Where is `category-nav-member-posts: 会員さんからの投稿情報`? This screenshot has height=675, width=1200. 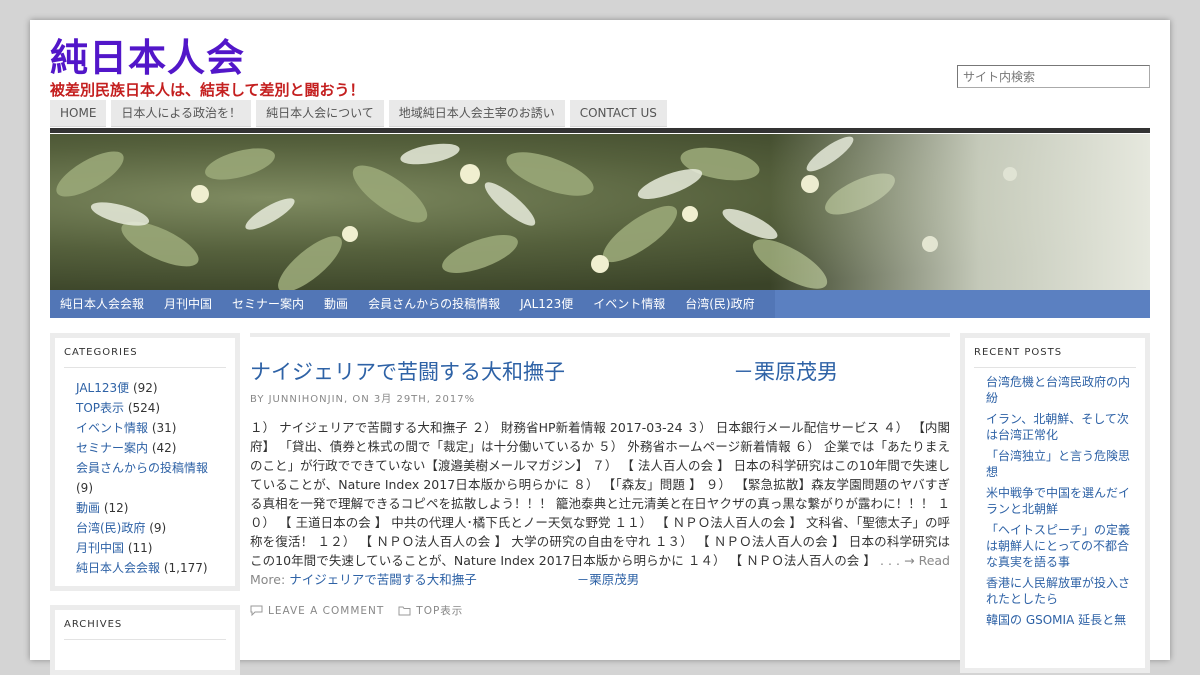
category-nav-member-posts: 会員さんからの投稿情報 is located at coordinates (434, 304).